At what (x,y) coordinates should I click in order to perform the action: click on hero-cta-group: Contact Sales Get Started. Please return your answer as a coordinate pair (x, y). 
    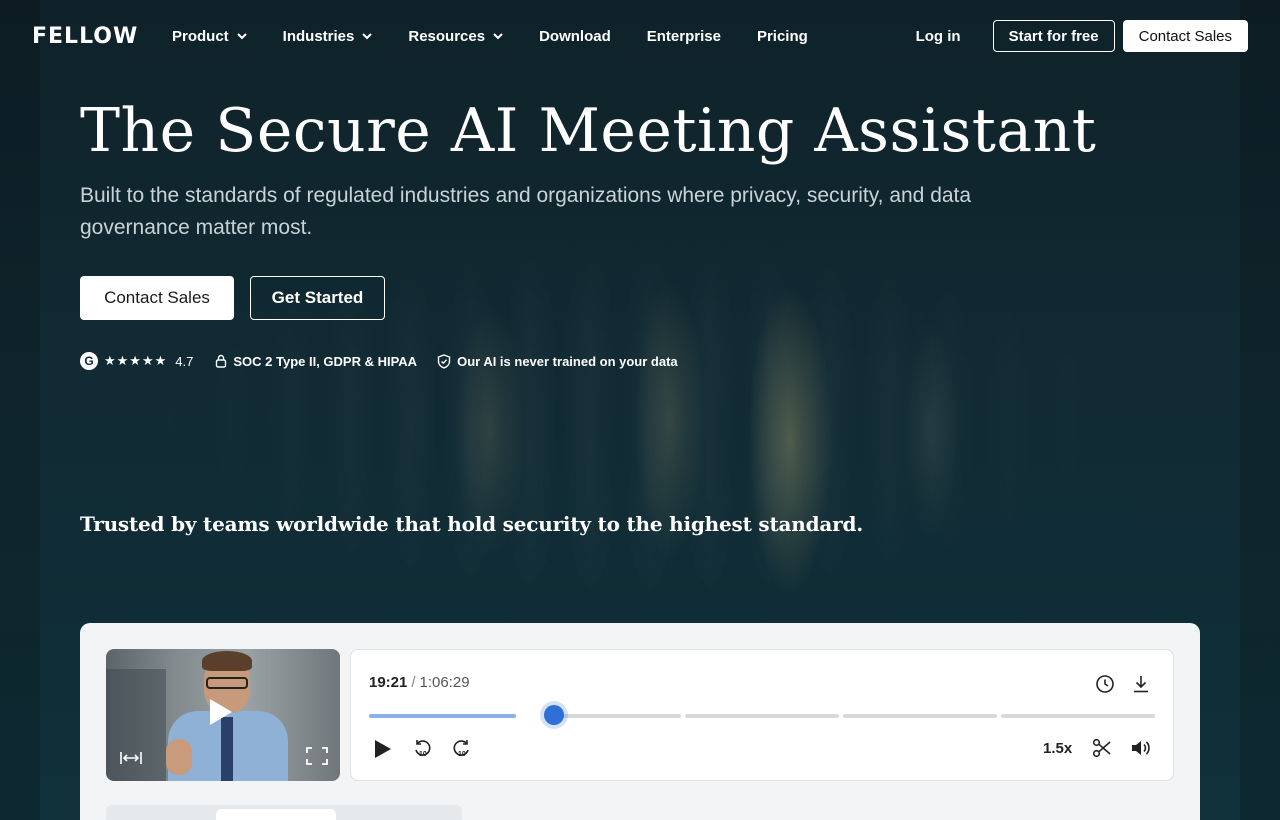
    Looking at the image, I should click on (232, 298).